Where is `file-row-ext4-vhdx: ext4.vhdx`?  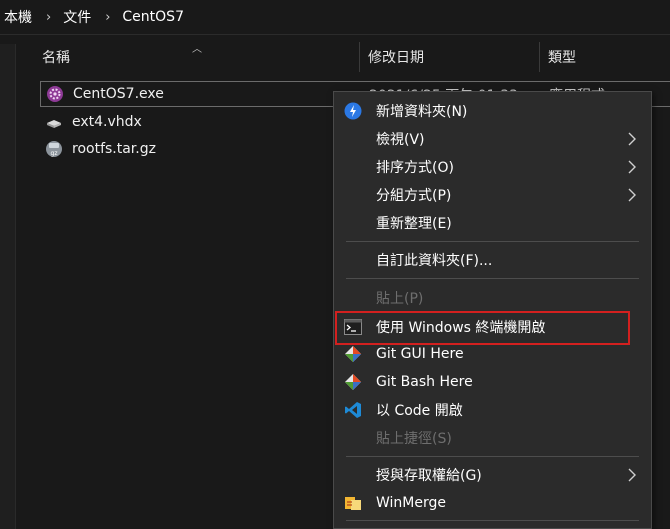
file-row-ext4-vhdx: ext4.vhdx is located at coordinates (190, 122).